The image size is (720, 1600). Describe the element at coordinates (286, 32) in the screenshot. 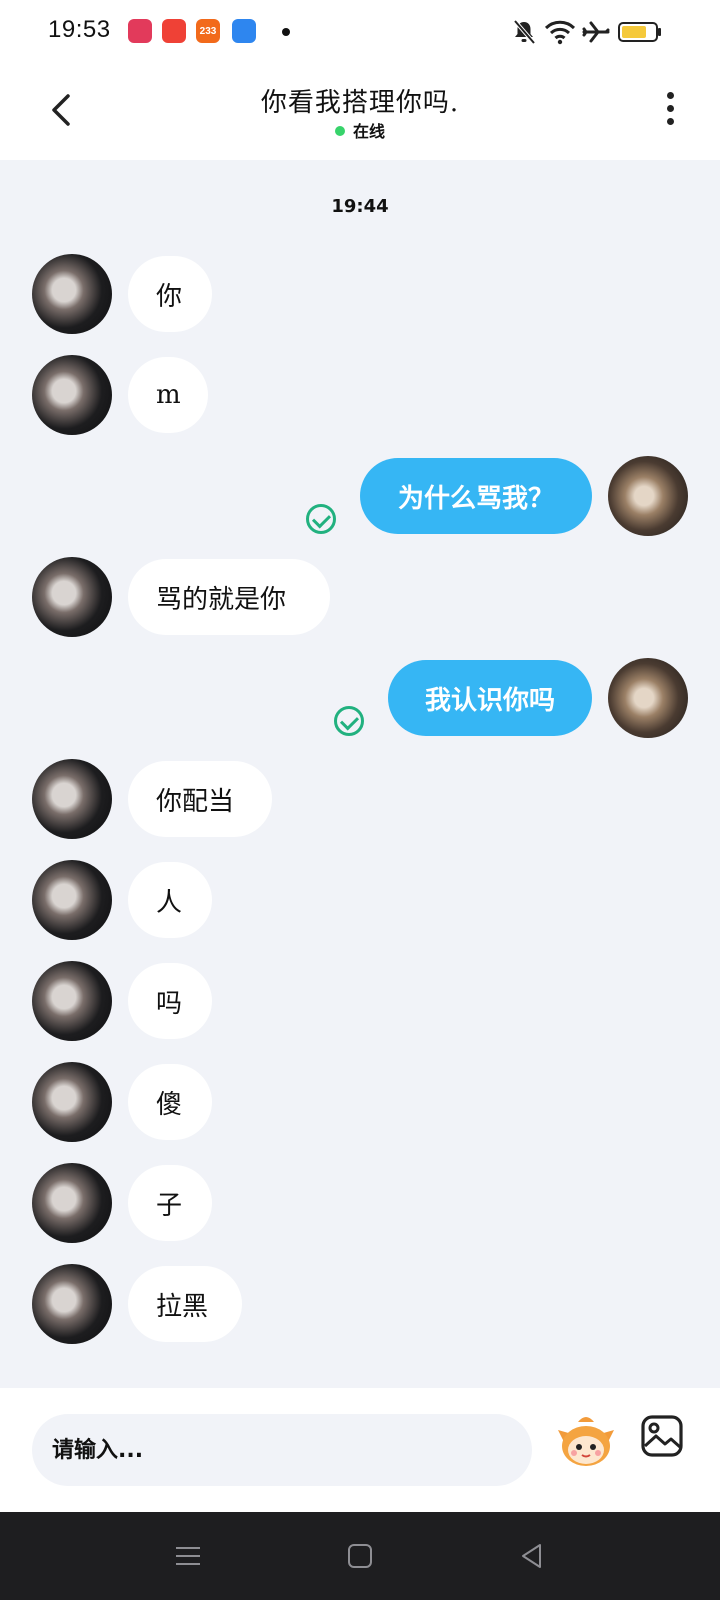

I see `notification-dot-icon` at that location.